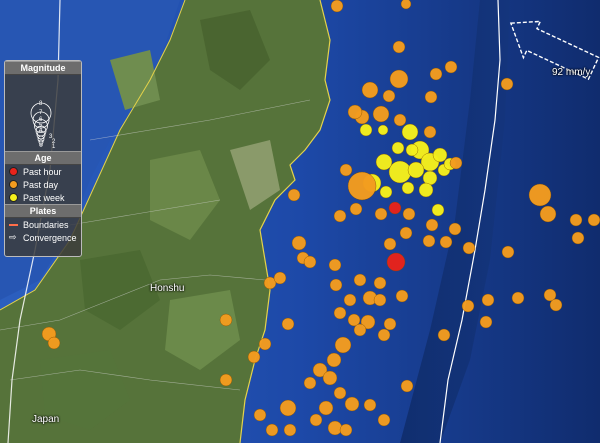 This screenshot has width=600, height=443. Describe the element at coordinates (42, 171) in the screenshot. I see `legend-past-hour-label: Past hour` at that location.